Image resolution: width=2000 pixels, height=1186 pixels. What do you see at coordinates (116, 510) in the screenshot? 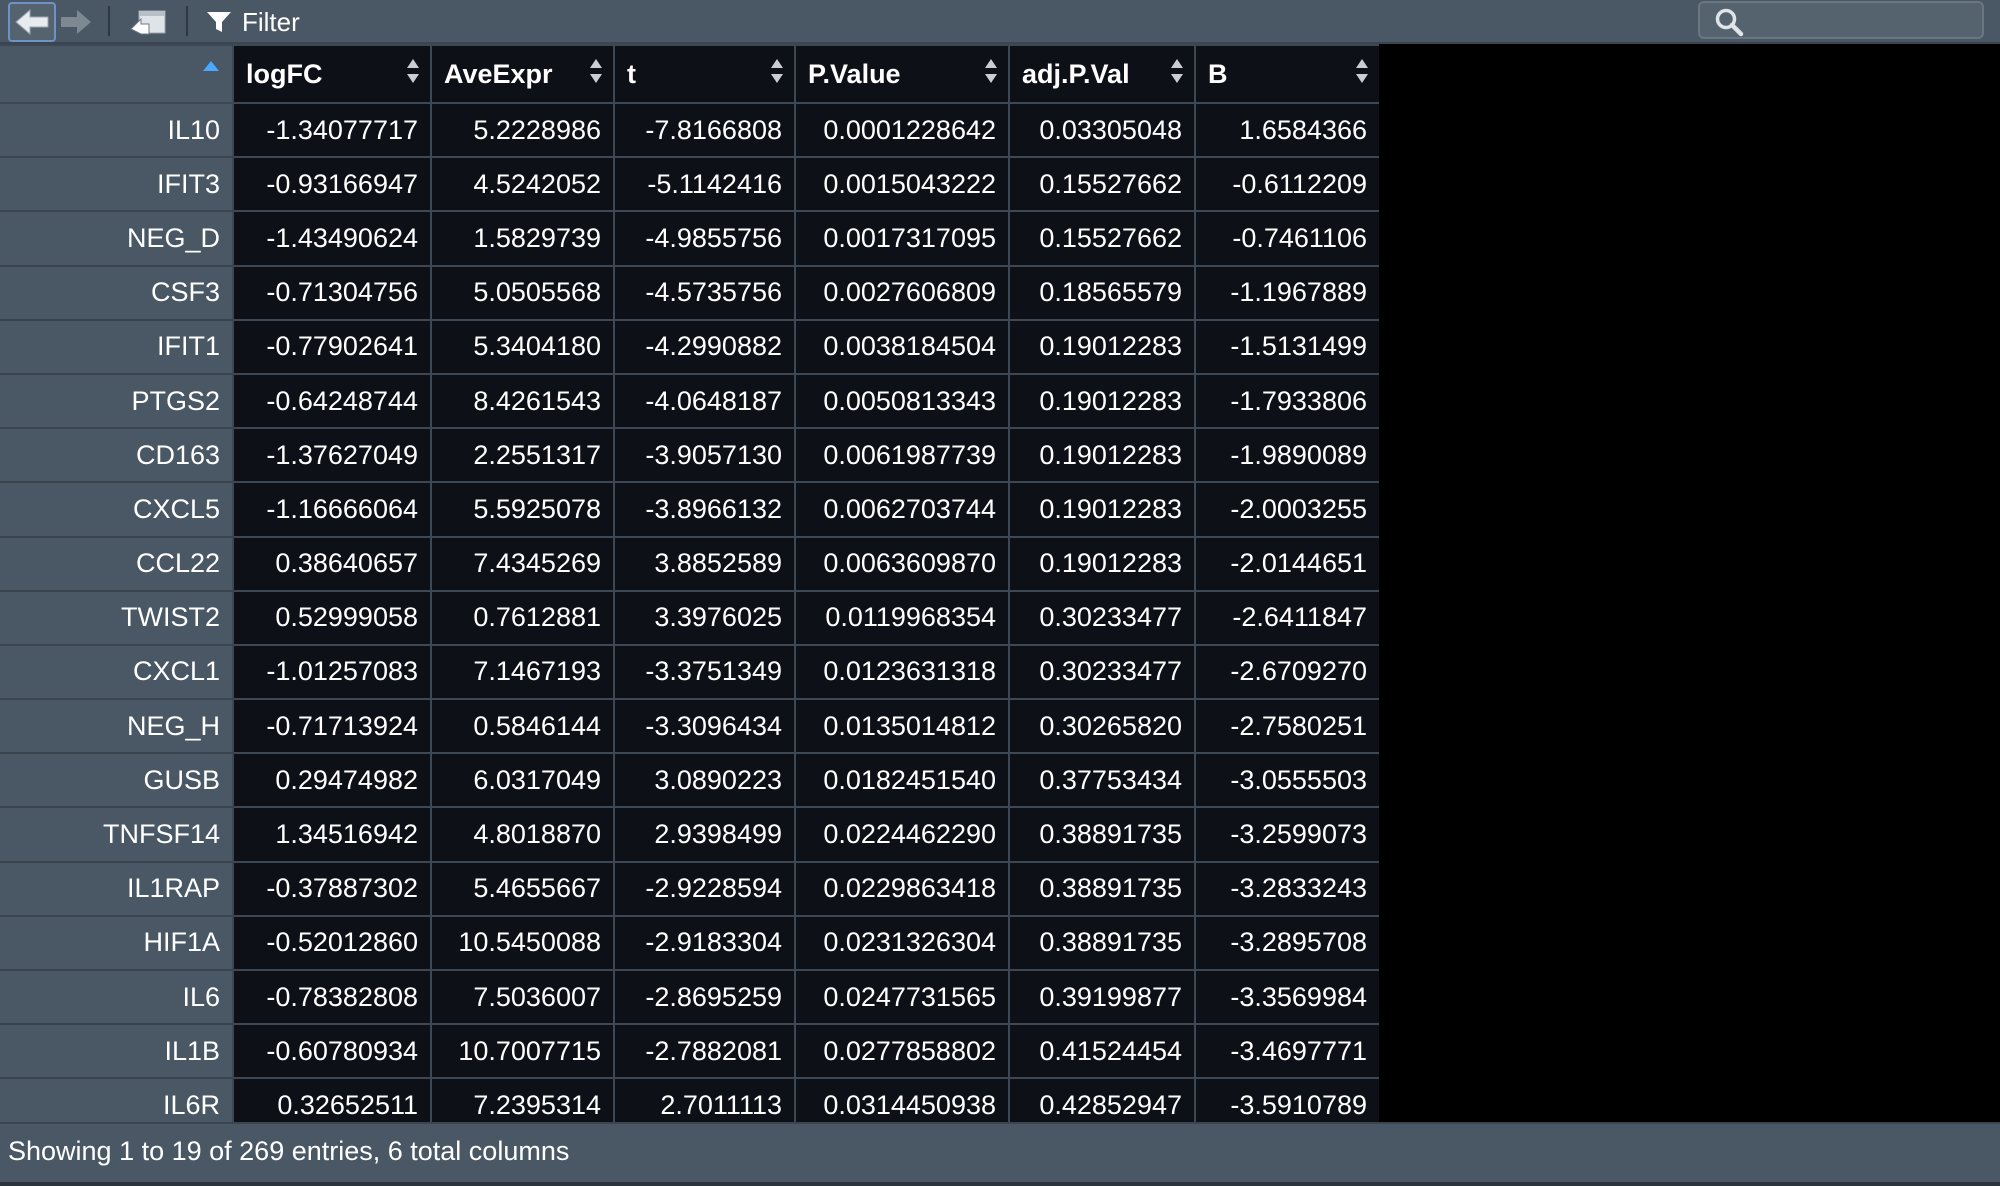
I see `row-name: CXCL5` at bounding box center [116, 510].